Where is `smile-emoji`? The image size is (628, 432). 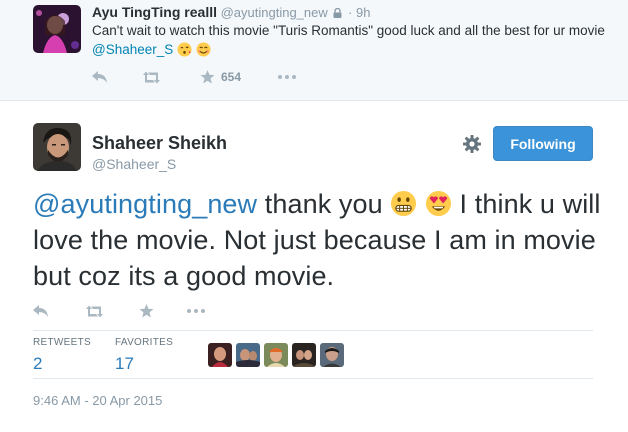 smile-emoji is located at coordinates (203, 49).